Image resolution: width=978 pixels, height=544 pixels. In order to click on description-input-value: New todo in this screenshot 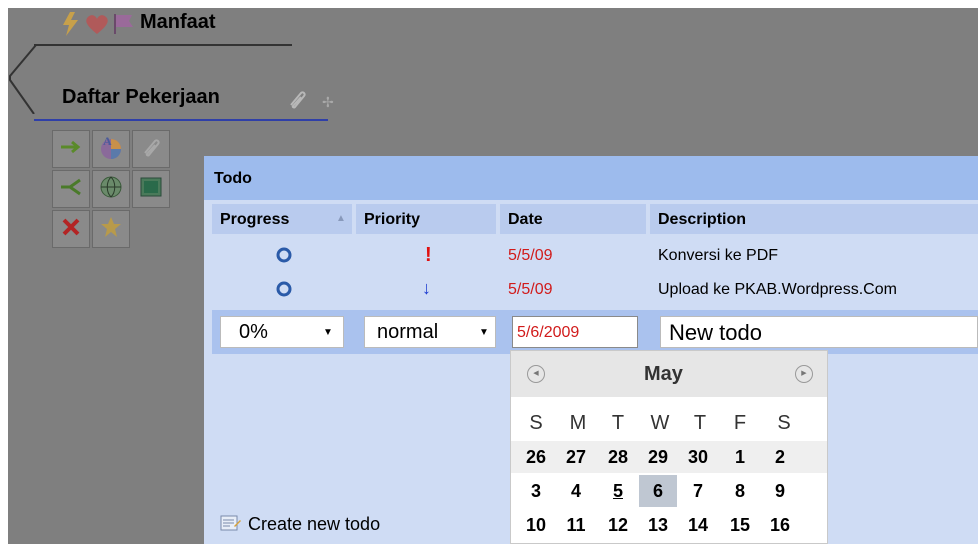, I will do `click(715, 332)`.